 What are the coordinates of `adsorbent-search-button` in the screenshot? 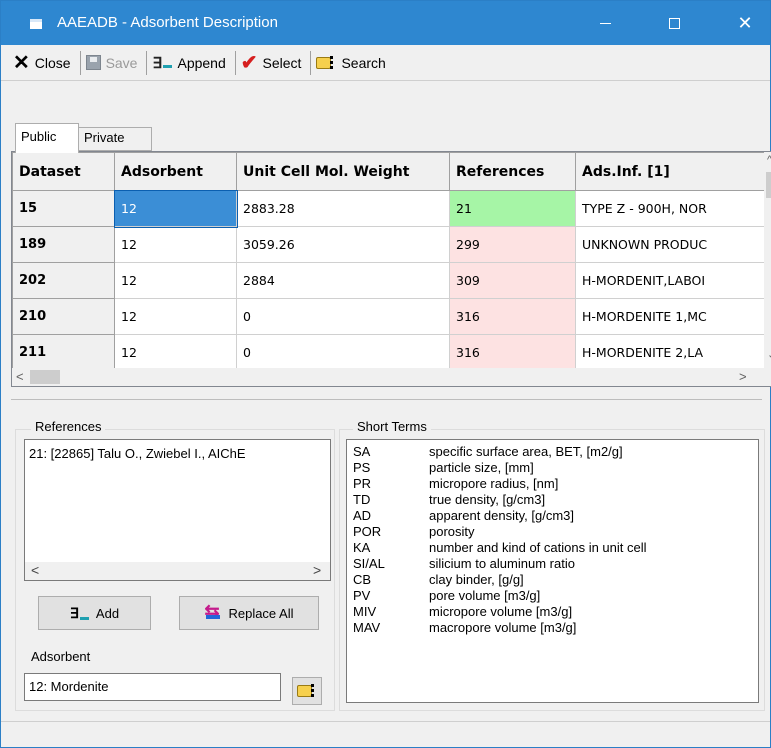 It's located at (307, 691).